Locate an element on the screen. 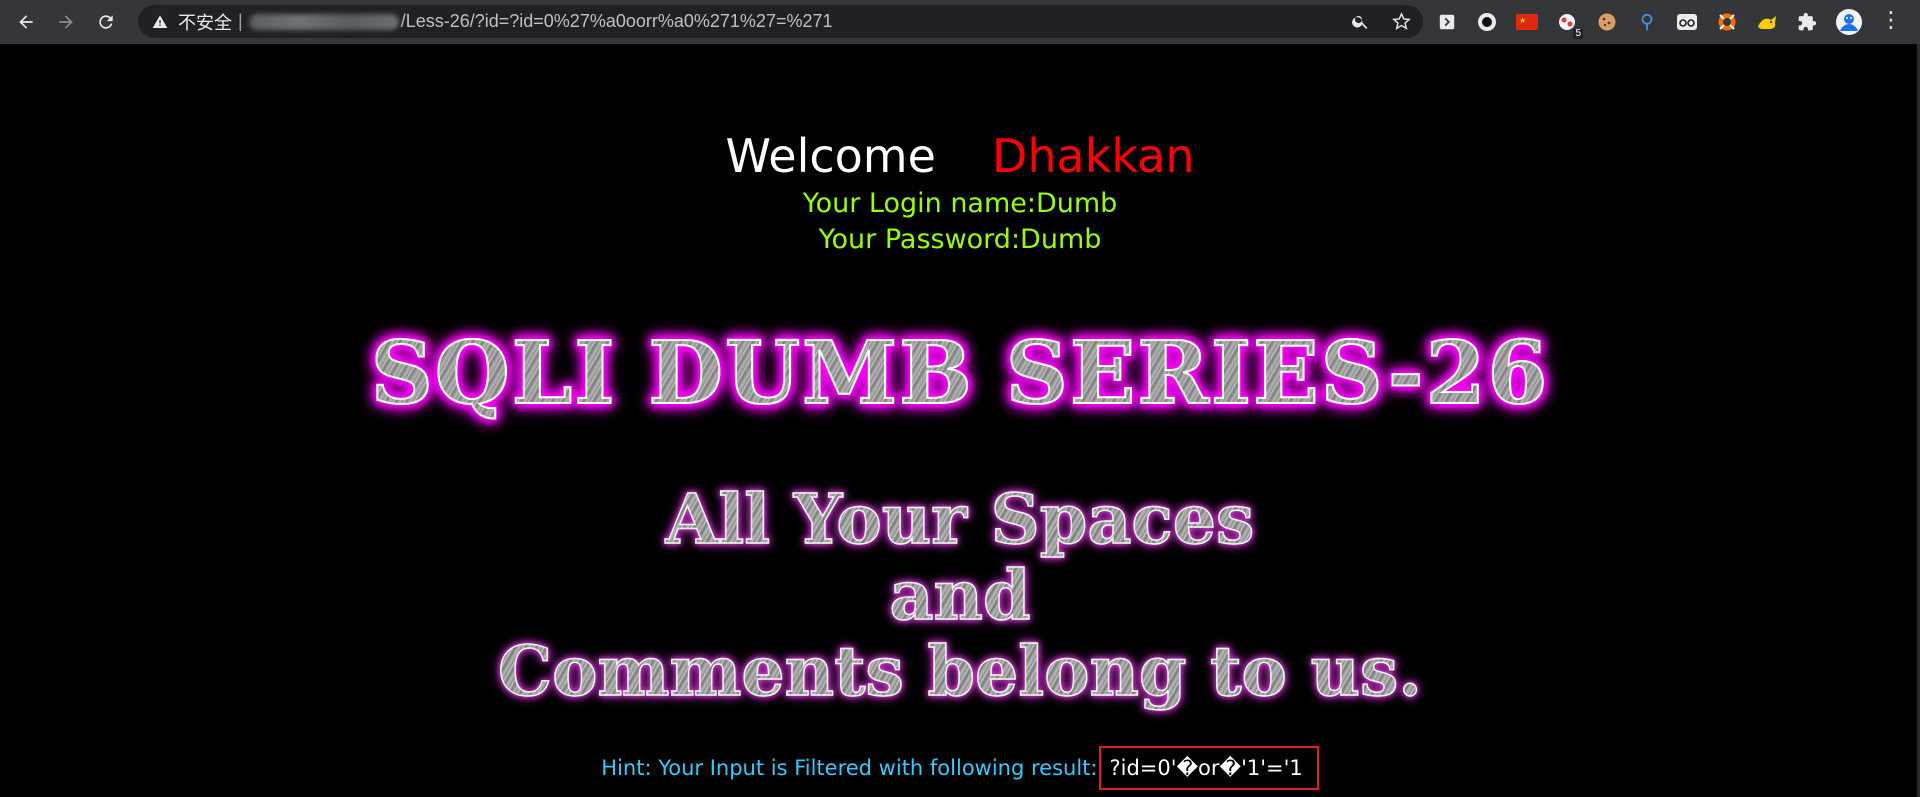 The width and height of the screenshot is (1920, 797). extension-cookie-icon is located at coordinates (1607, 22).